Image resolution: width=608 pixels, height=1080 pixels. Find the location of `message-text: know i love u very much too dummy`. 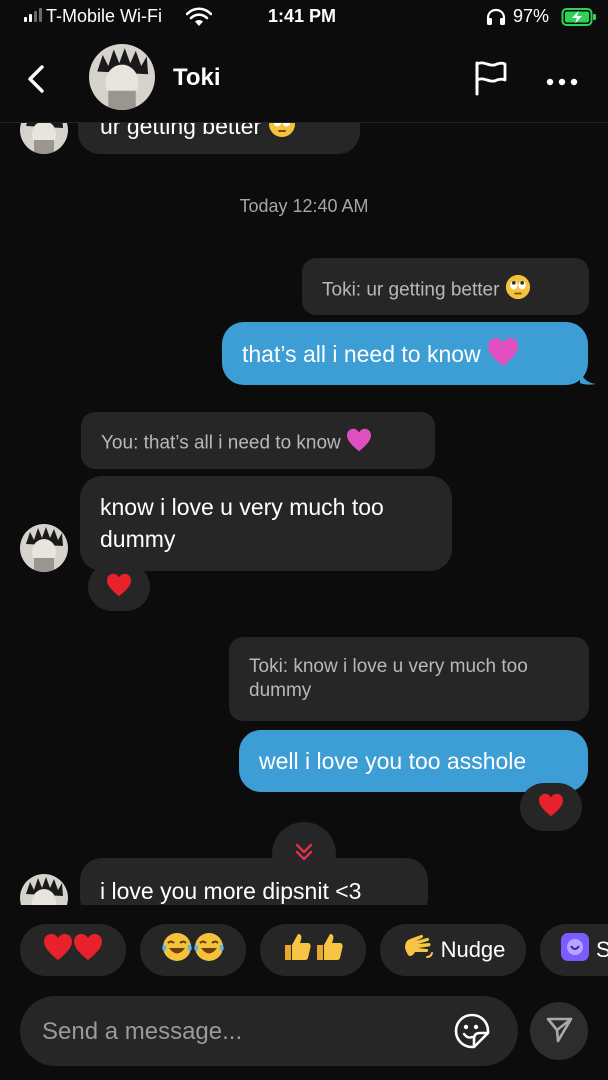

message-text: know i love u very much too dummy is located at coordinates (242, 523).